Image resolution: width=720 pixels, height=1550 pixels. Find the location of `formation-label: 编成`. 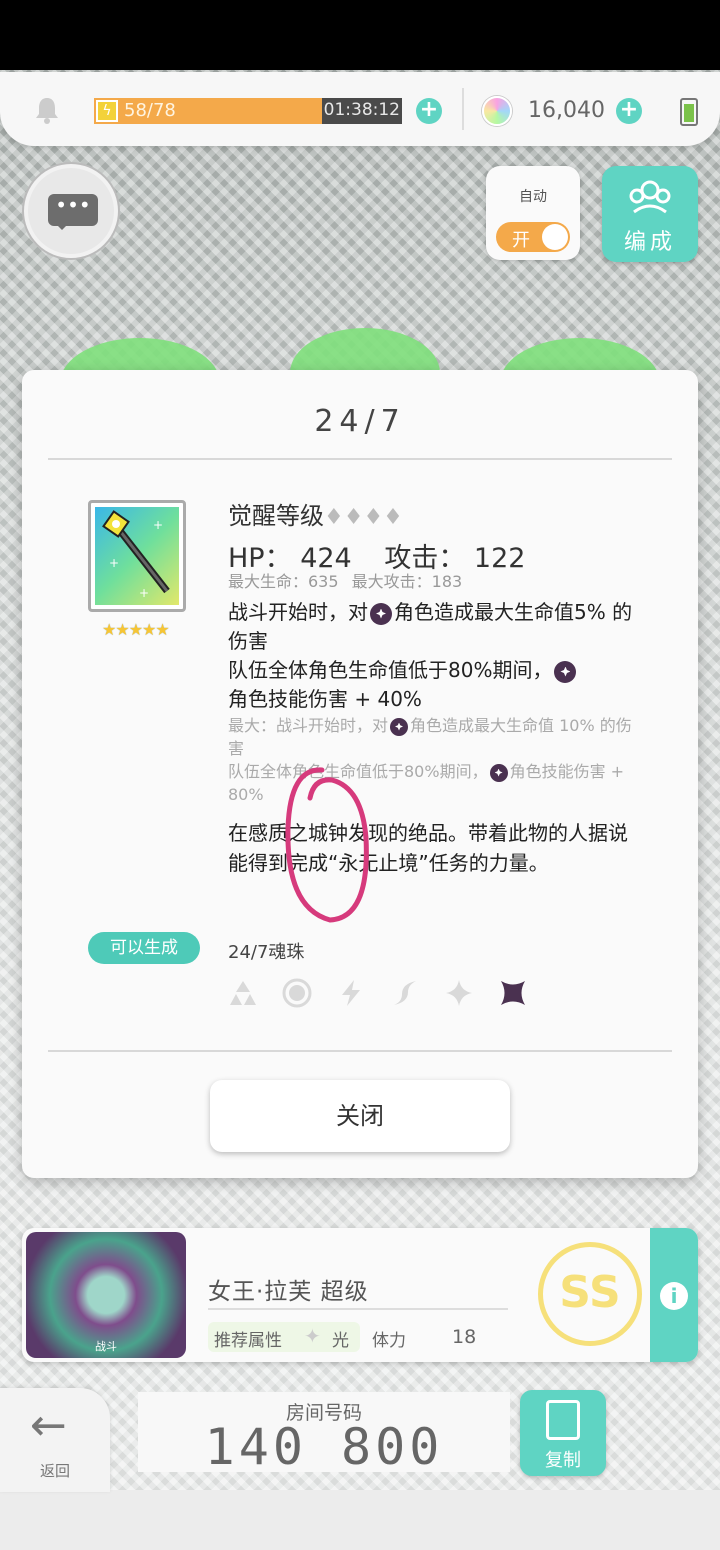

formation-label: 编成 is located at coordinates (649, 242).